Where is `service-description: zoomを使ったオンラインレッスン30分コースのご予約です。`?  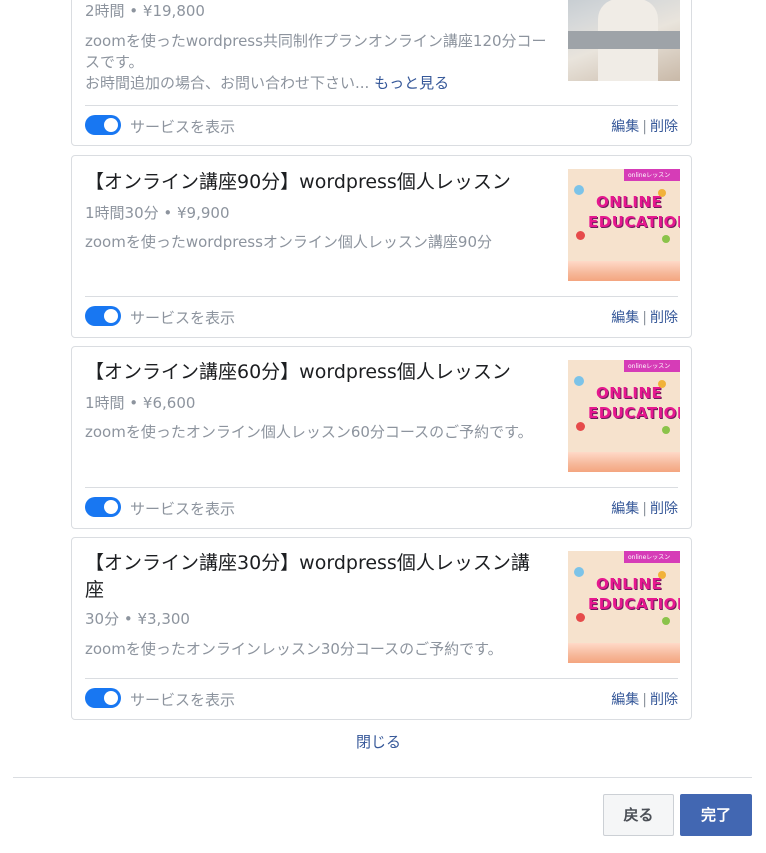 service-description: zoomを使ったオンラインレッスン30分コースのご予約です。 is located at coordinates (294, 649).